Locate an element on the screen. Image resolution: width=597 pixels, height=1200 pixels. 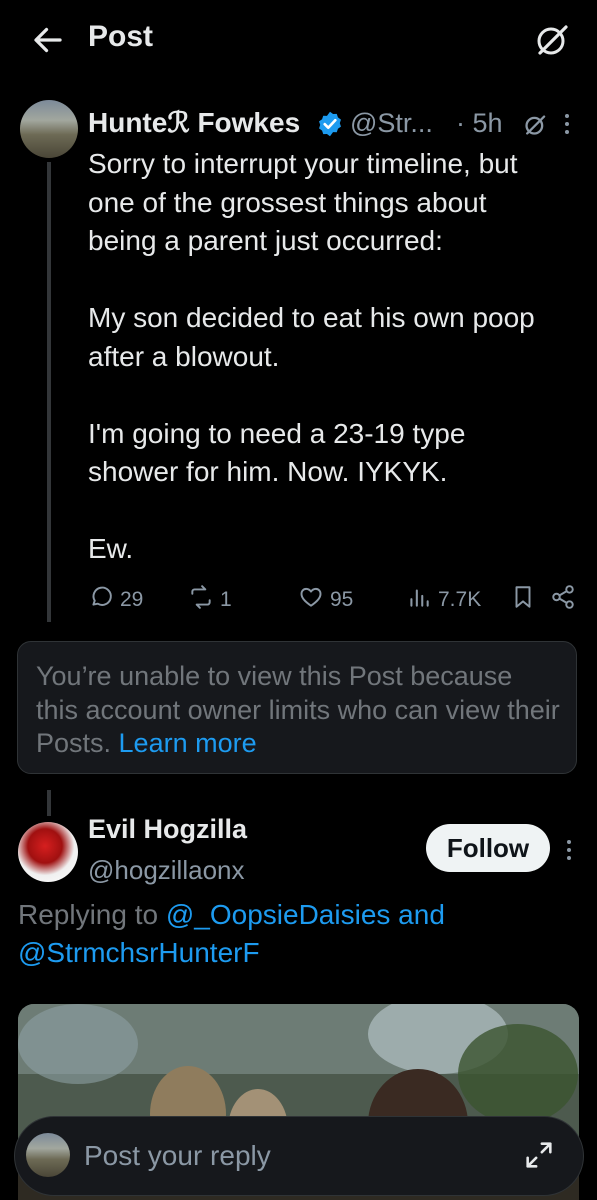
reply-count: 29 is located at coordinates (132, 599).